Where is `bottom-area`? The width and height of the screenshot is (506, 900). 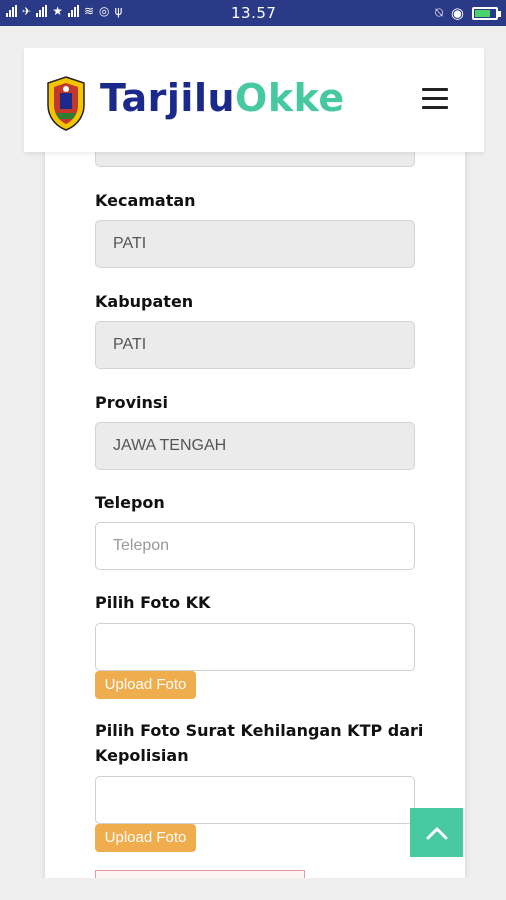
bottom-area is located at coordinates (253, 889).